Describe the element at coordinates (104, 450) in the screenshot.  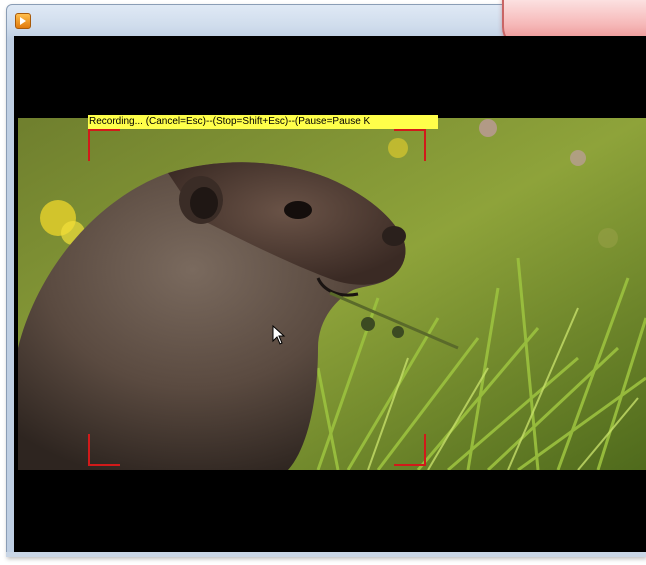
I see `selection-corner-bottom-left` at that location.